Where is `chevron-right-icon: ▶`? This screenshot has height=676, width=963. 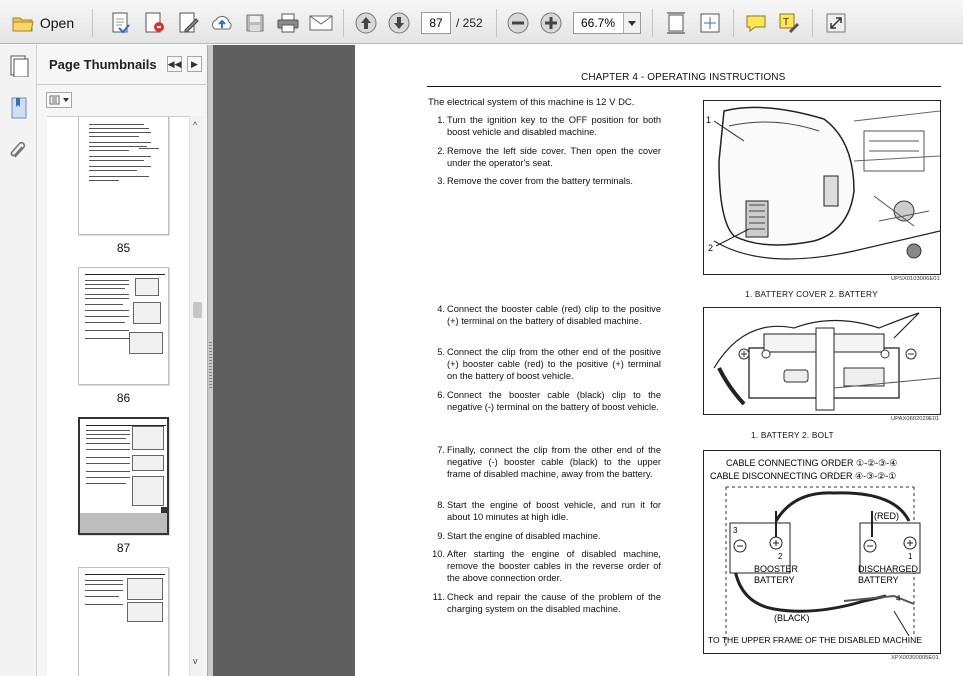
chevron-right-icon: ▶ is located at coordinates (194, 63).